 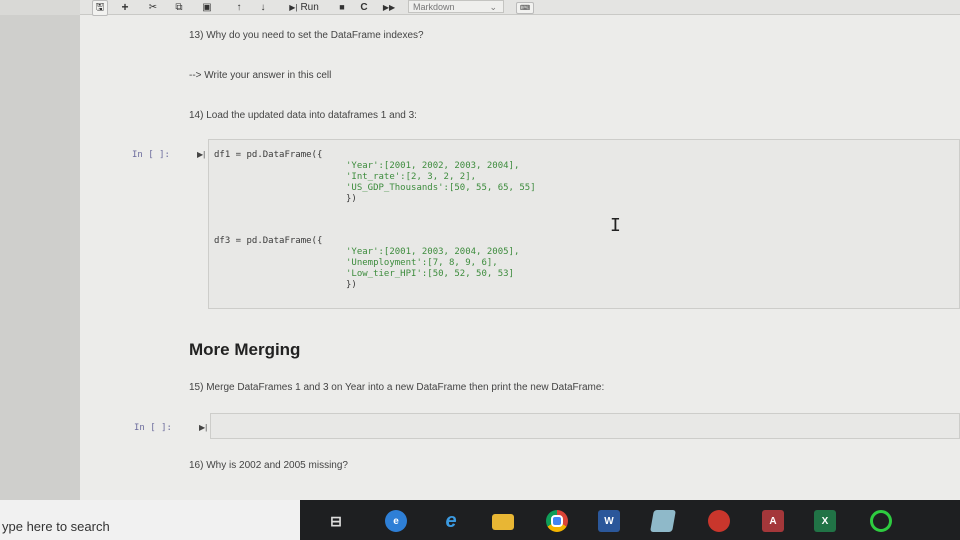 What do you see at coordinates (503, 522) in the screenshot?
I see `file-explorer-icon` at bounding box center [503, 522].